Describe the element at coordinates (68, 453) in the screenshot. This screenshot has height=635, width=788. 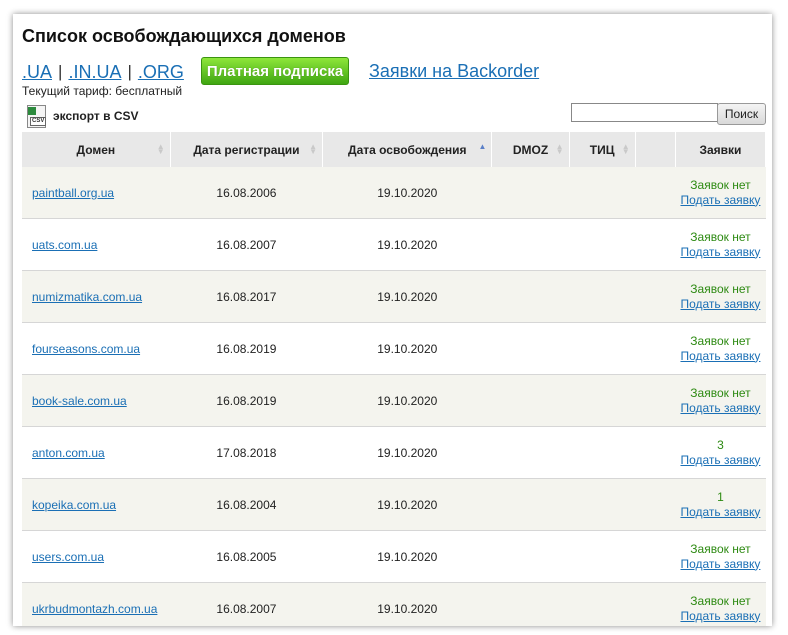
I see `domain-link: anton.com.ua` at that location.